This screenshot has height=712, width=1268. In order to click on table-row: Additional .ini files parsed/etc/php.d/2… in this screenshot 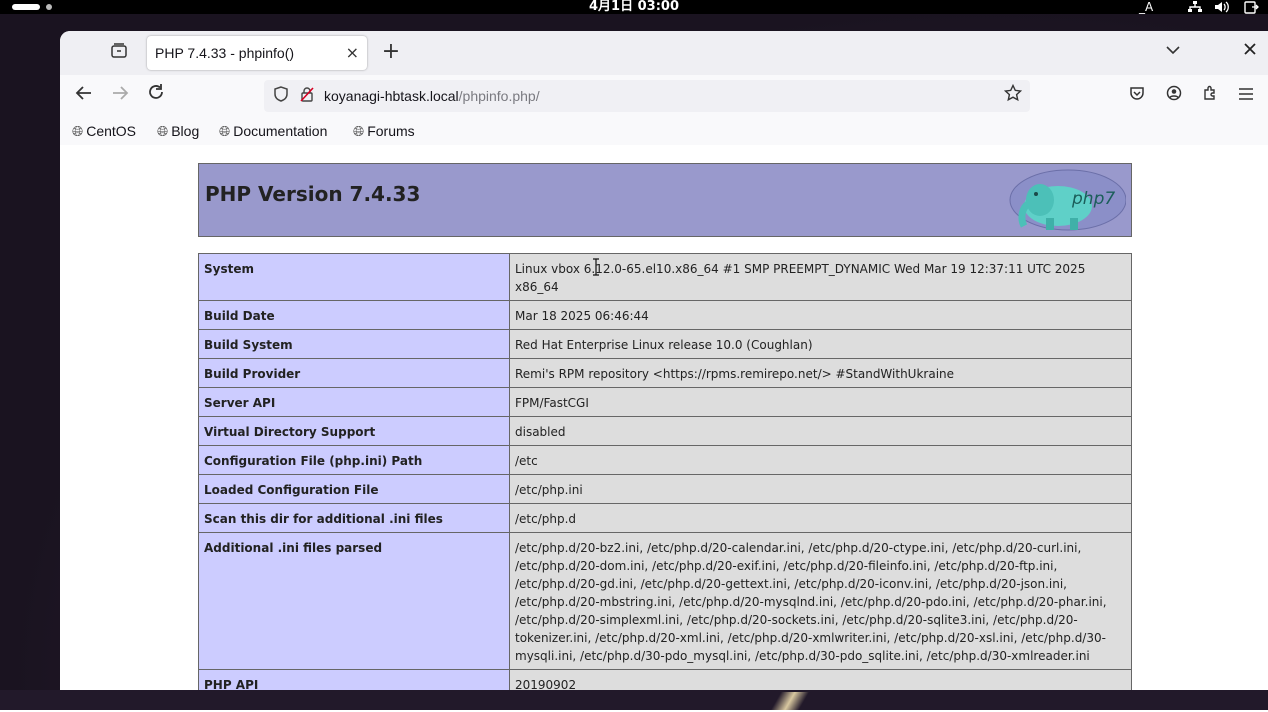, I will do `click(665, 601)`.